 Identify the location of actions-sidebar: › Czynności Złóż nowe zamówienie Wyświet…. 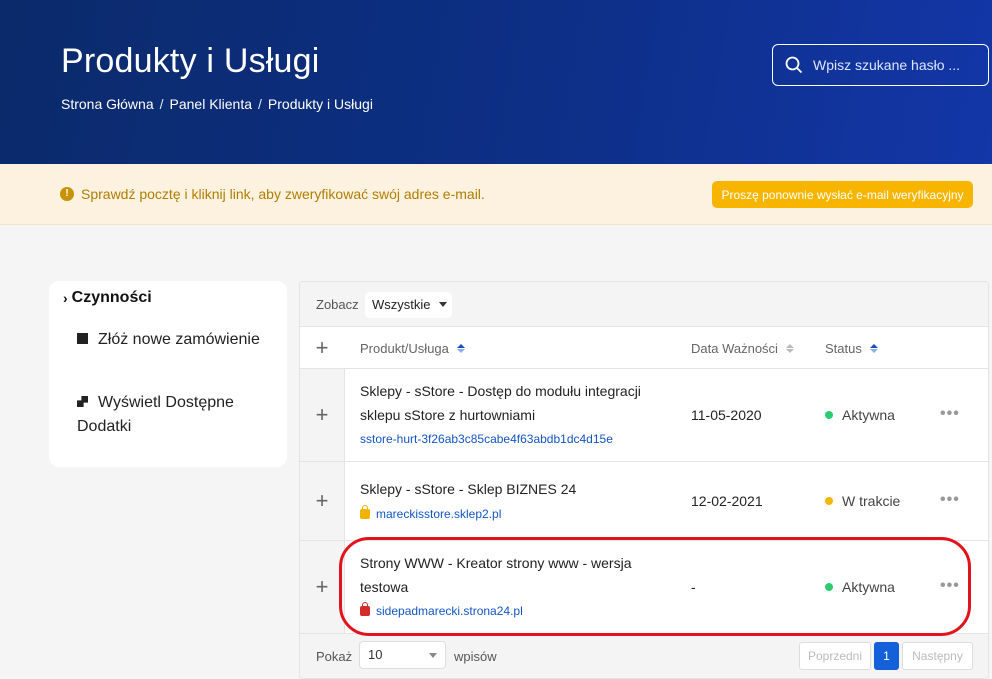
(168, 374).